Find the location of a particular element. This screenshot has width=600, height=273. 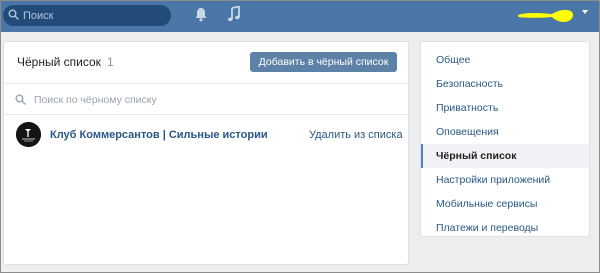

menu-item-general: Общее is located at coordinates (505, 60).